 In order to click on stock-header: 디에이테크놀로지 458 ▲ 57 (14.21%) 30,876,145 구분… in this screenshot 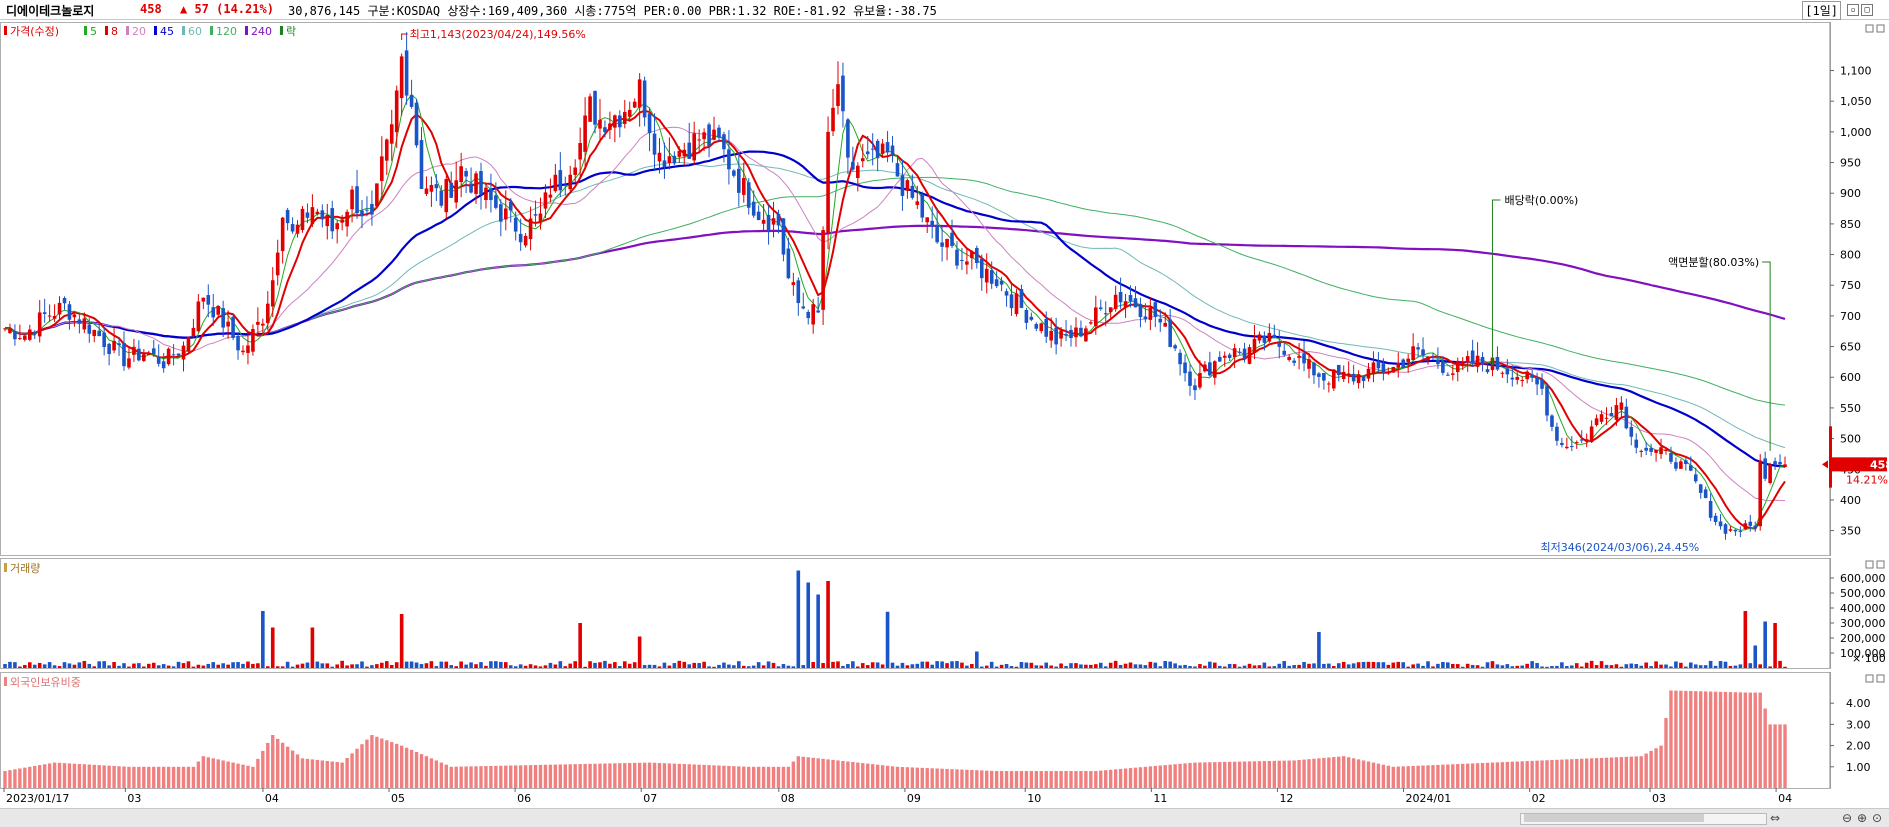, I will do `click(944, 10)`.